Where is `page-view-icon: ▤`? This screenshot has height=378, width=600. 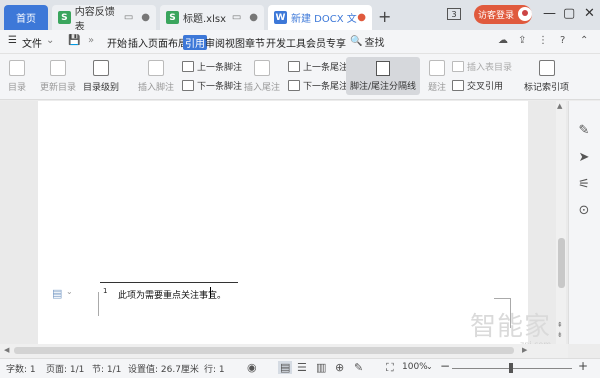
page-view-icon: ▤ is located at coordinates (285, 367).